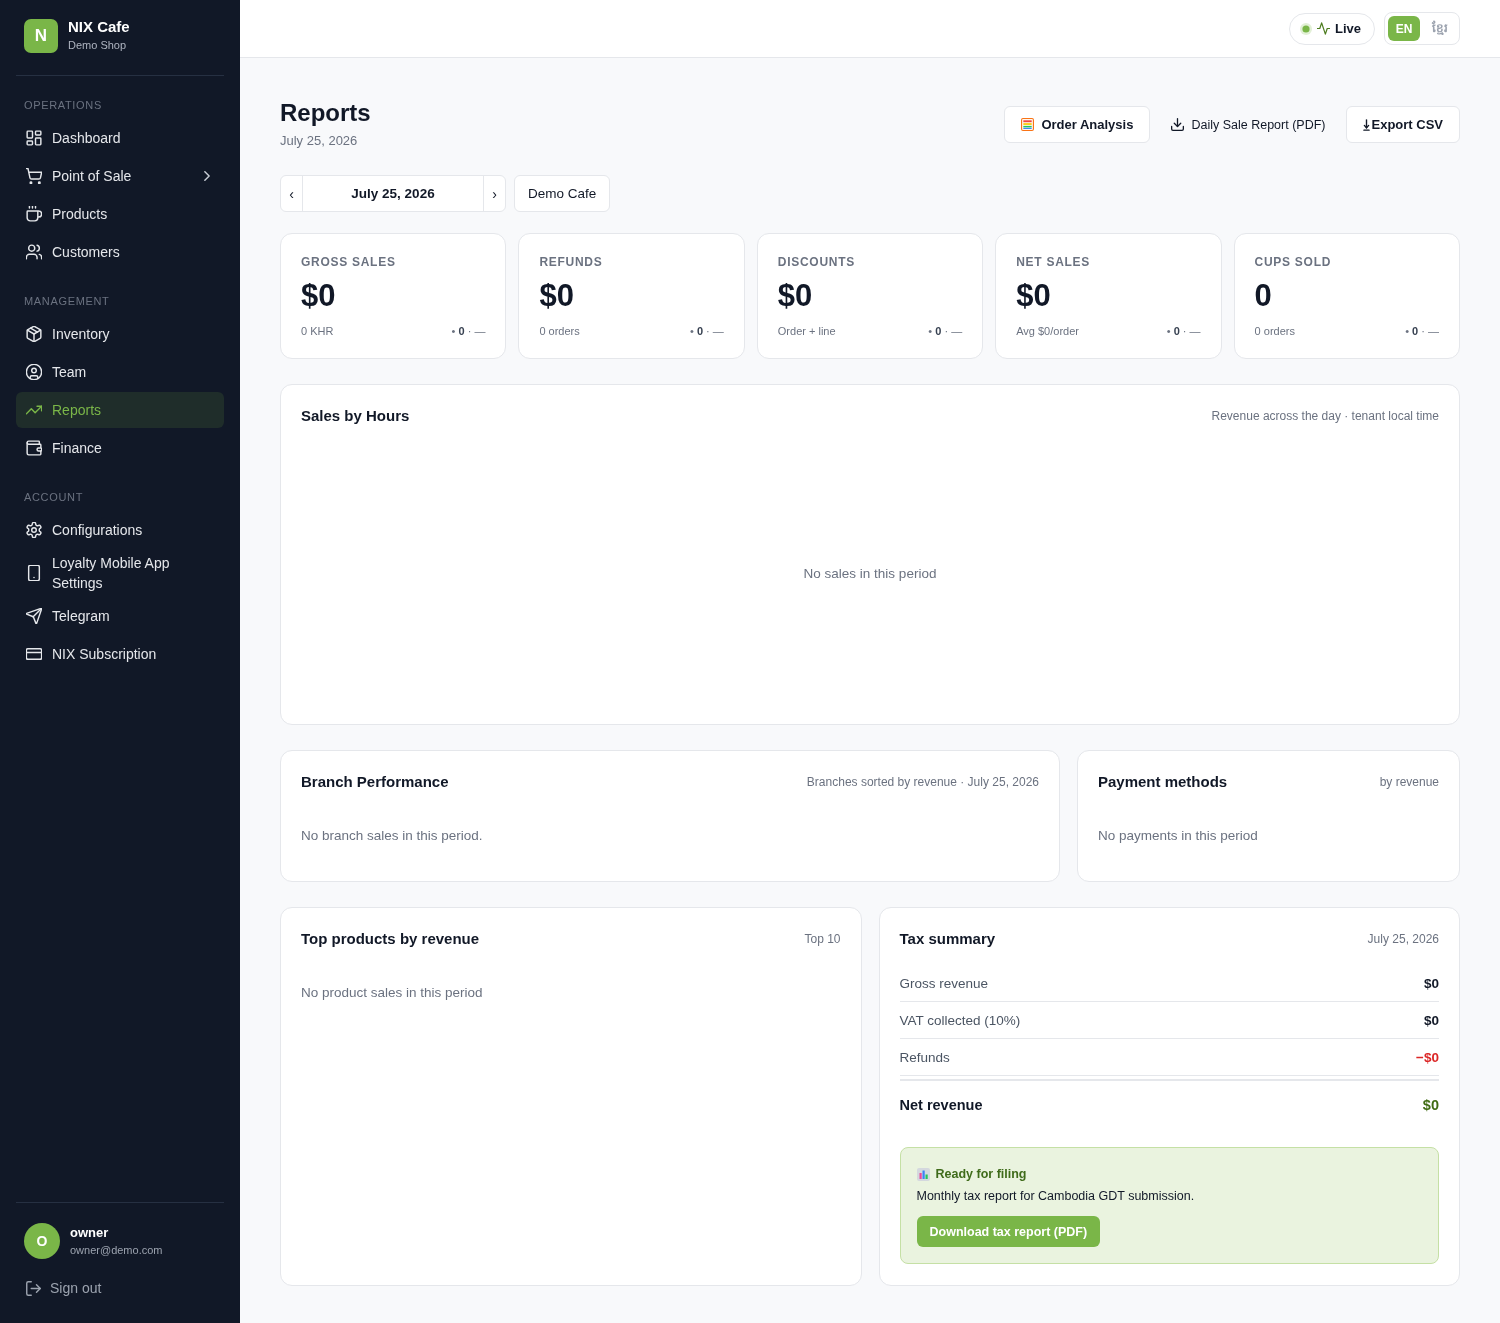 This screenshot has width=1500, height=1323. What do you see at coordinates (1293, 262) in the screenshot?
I see `kpi-label: CUPS SOLD` at bounding box center [1293, 262].